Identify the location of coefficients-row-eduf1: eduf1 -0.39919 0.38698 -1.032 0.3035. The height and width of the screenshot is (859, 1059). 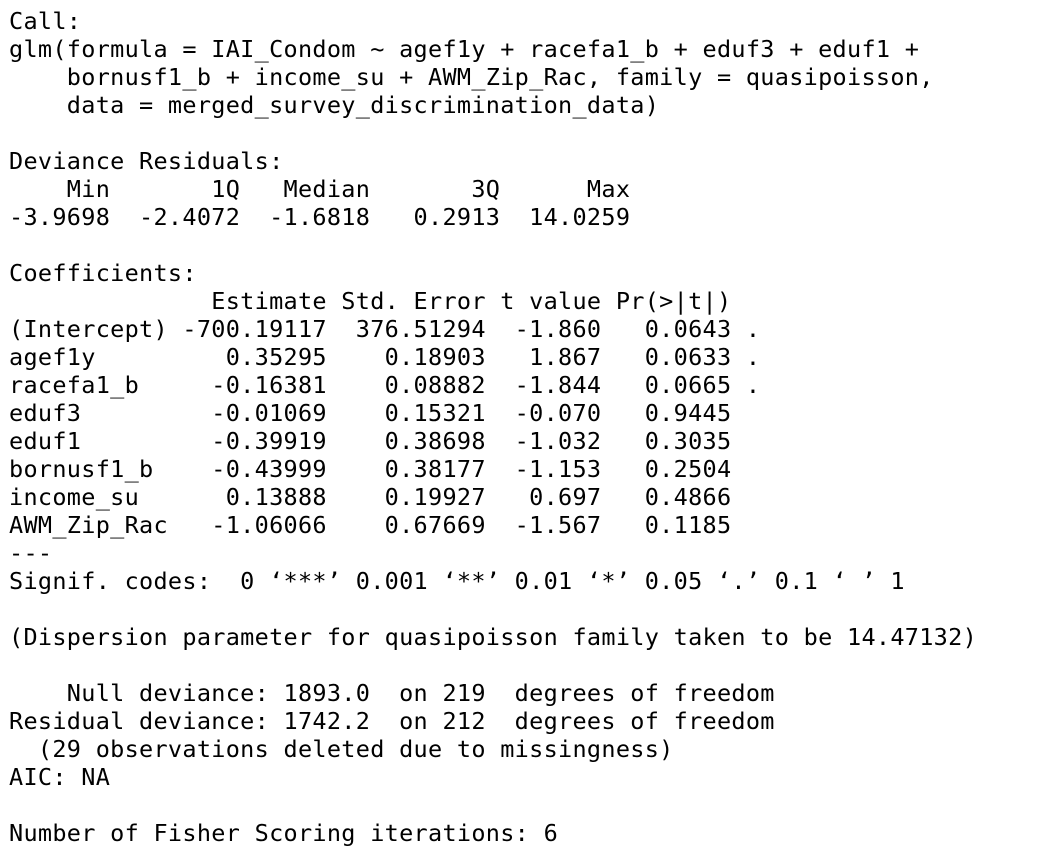
(370, 441).